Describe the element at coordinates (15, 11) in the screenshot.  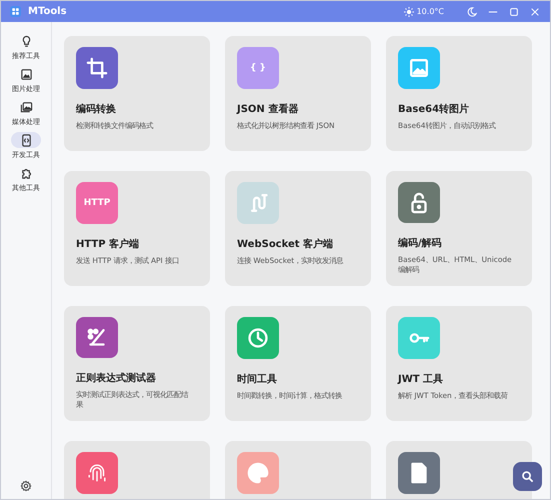
I see `app-icon` at that location.